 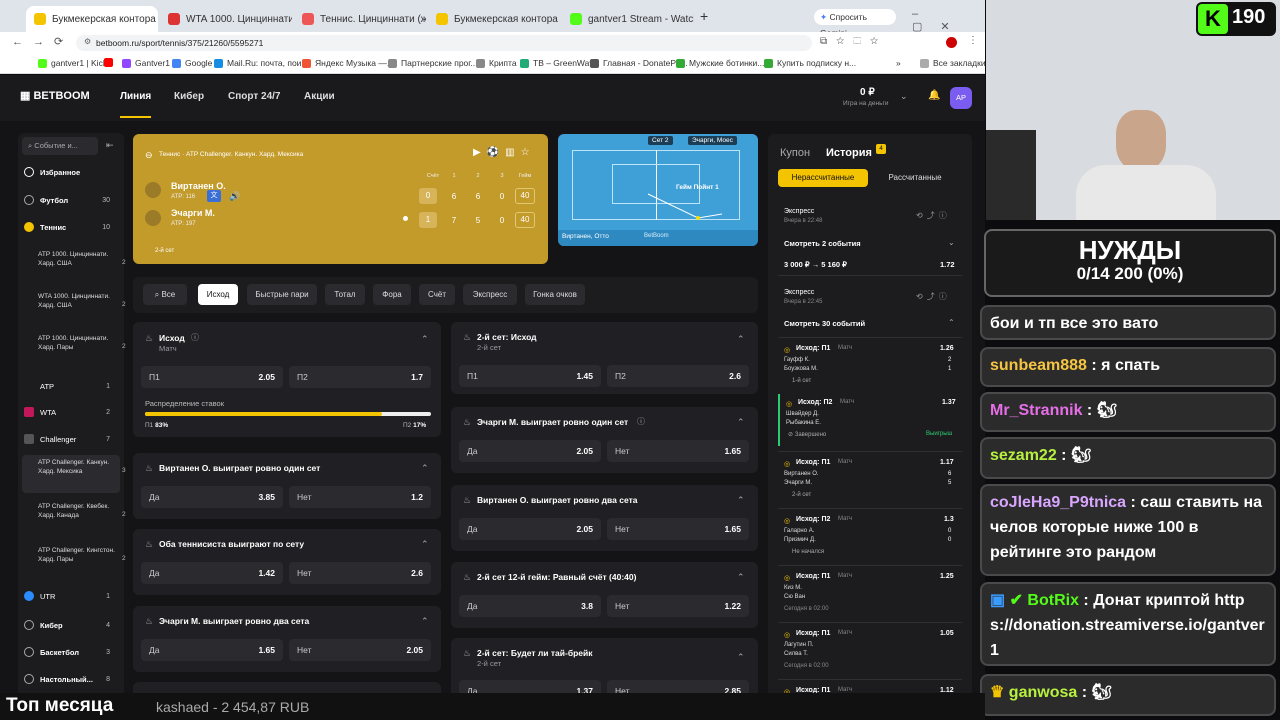 I want to click on sidebar-subitem: ATP Challenger. Кингстон. Хард. Пары, so click(x=78, y=555).